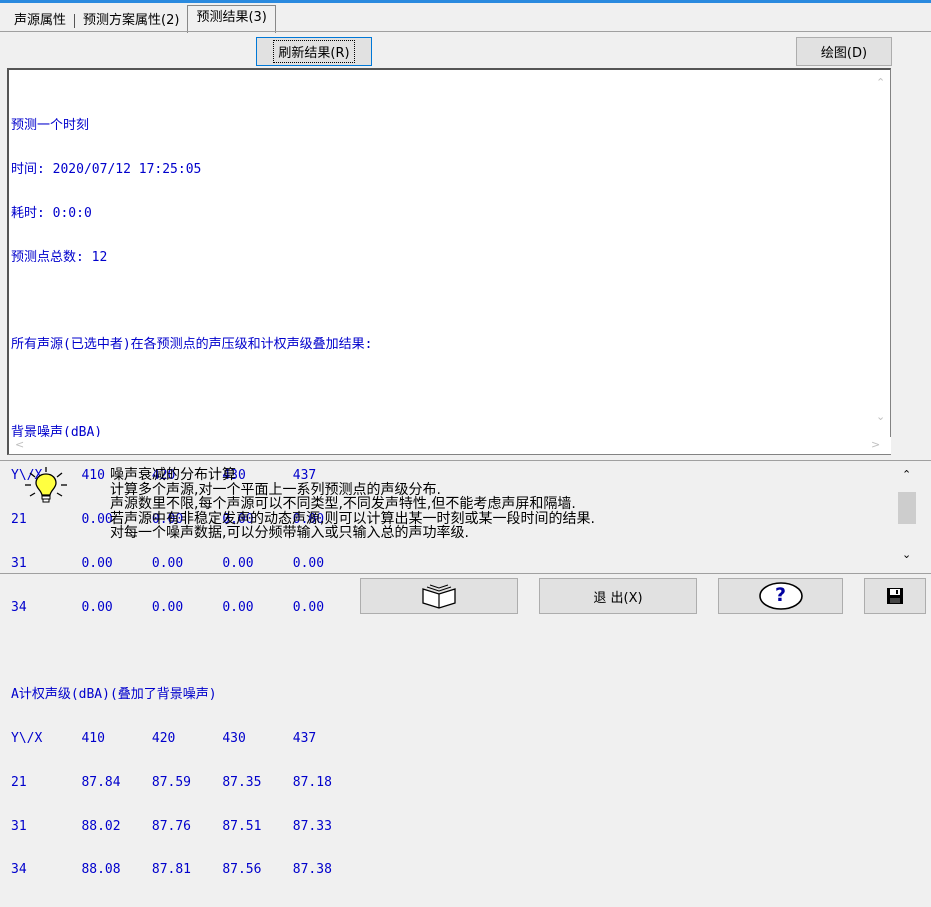 The width and height of the screenshot is (931, 907). Describe the element at coordinates (50, 126) in the screenshot. I see `results-line: 预测一个时刻` at that location.